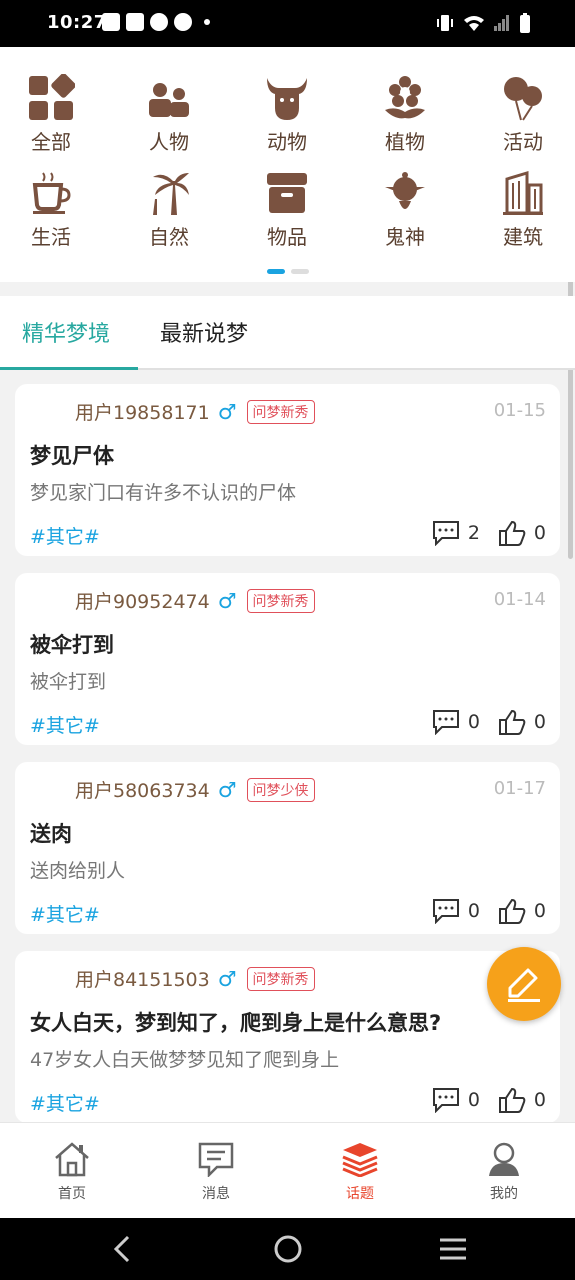  I want to click on page-indicator, so click(287, 271).